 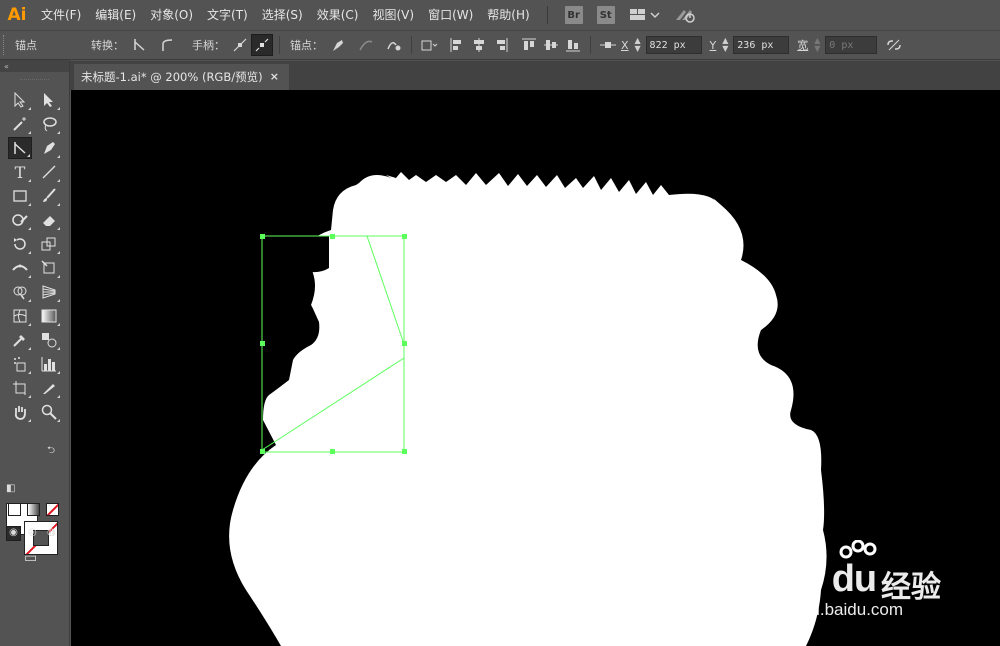 I want to click on gpu-performance-icon, so click(x=685, y=15).